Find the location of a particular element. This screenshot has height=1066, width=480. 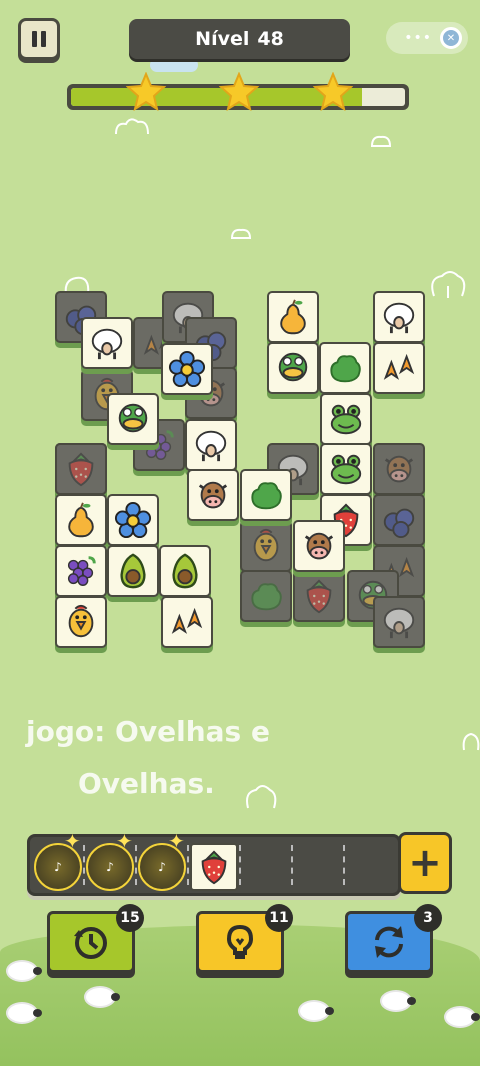

undo-button: 15 is located at coordinates (95, 938).